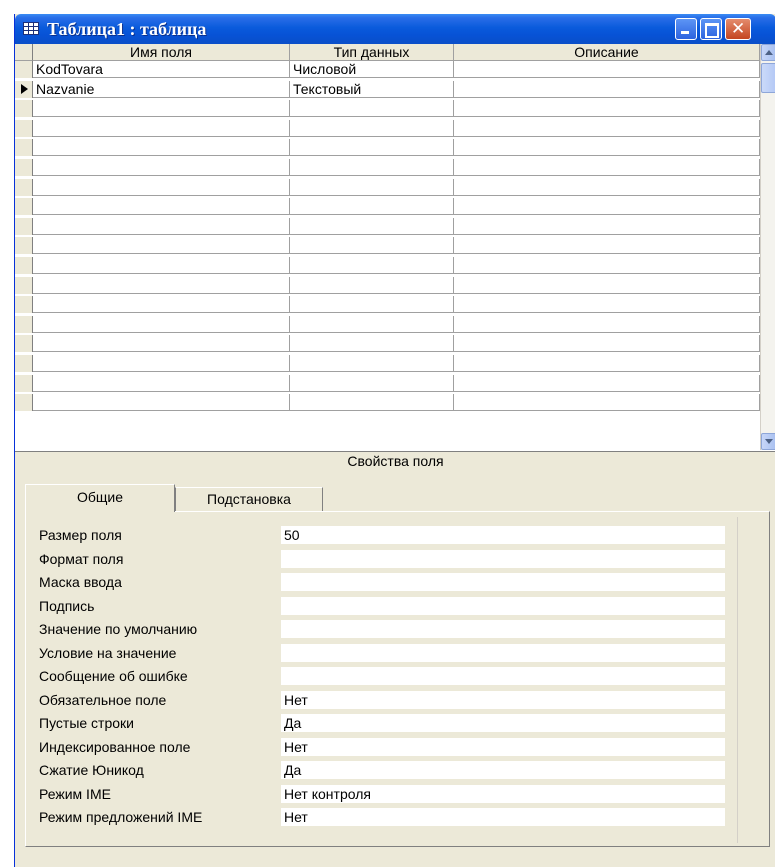 Image resolution: width=775 pixels, height=867 pixels. I want to click on field-name-cell: KodTovara, so click(161, 69).